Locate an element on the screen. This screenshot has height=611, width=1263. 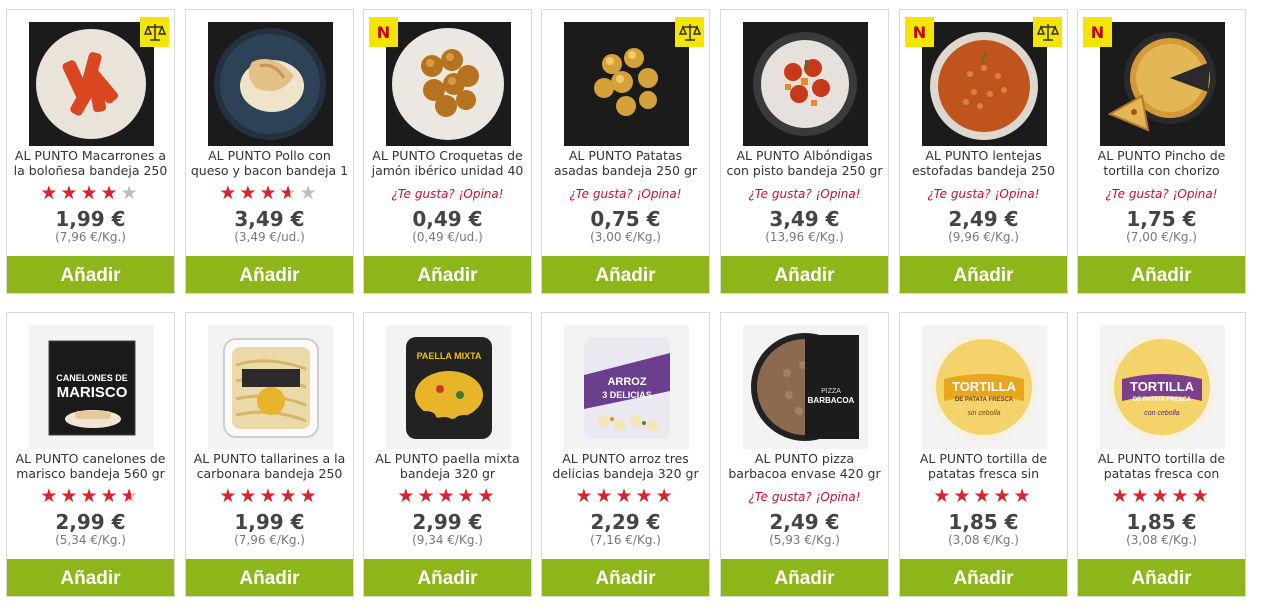
package-label: con cebolla is located at coordinates (1162, 413).